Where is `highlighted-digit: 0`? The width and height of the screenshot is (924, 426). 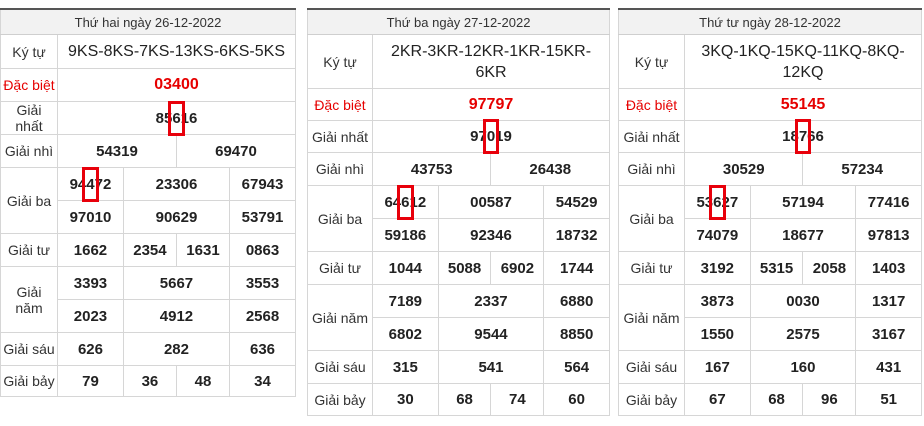
highlighted-digit: 0 is located at coordinates (491, 136).